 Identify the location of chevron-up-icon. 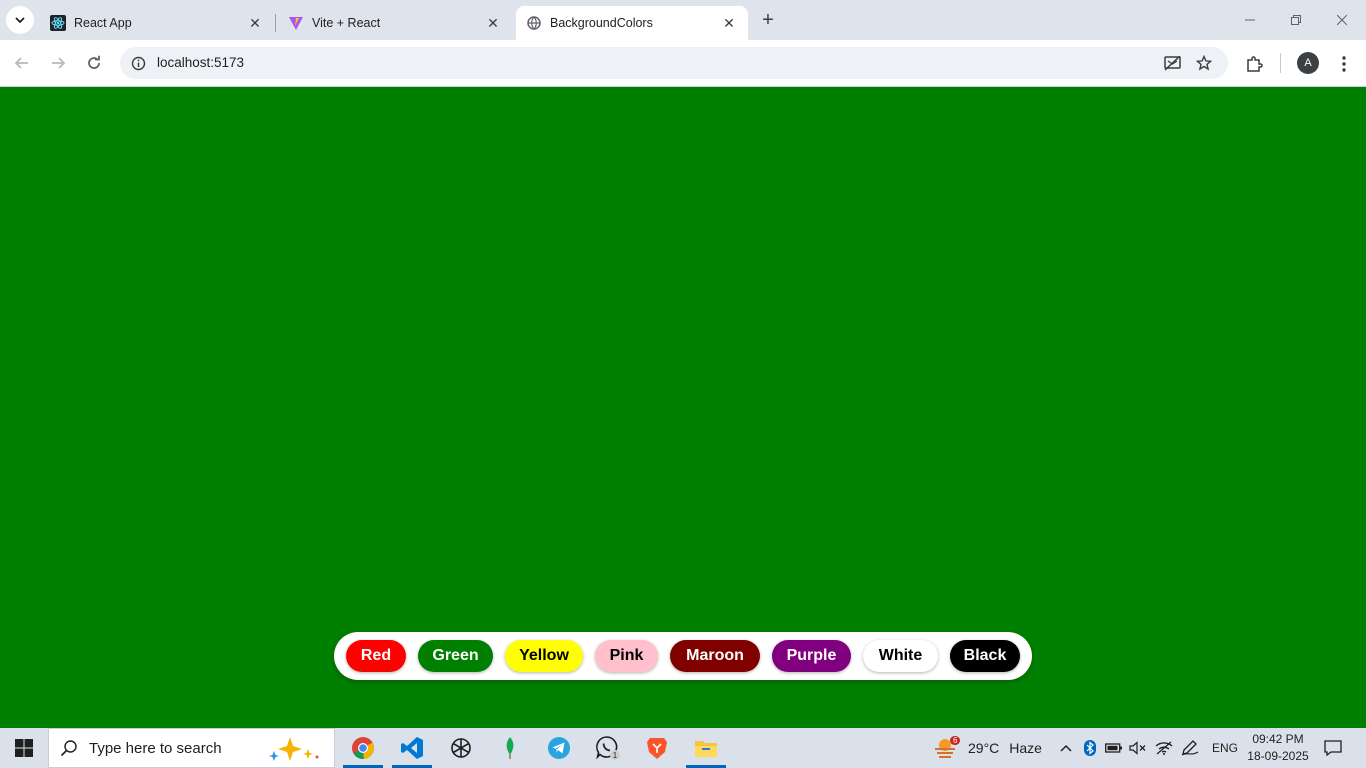
(1066, 748).